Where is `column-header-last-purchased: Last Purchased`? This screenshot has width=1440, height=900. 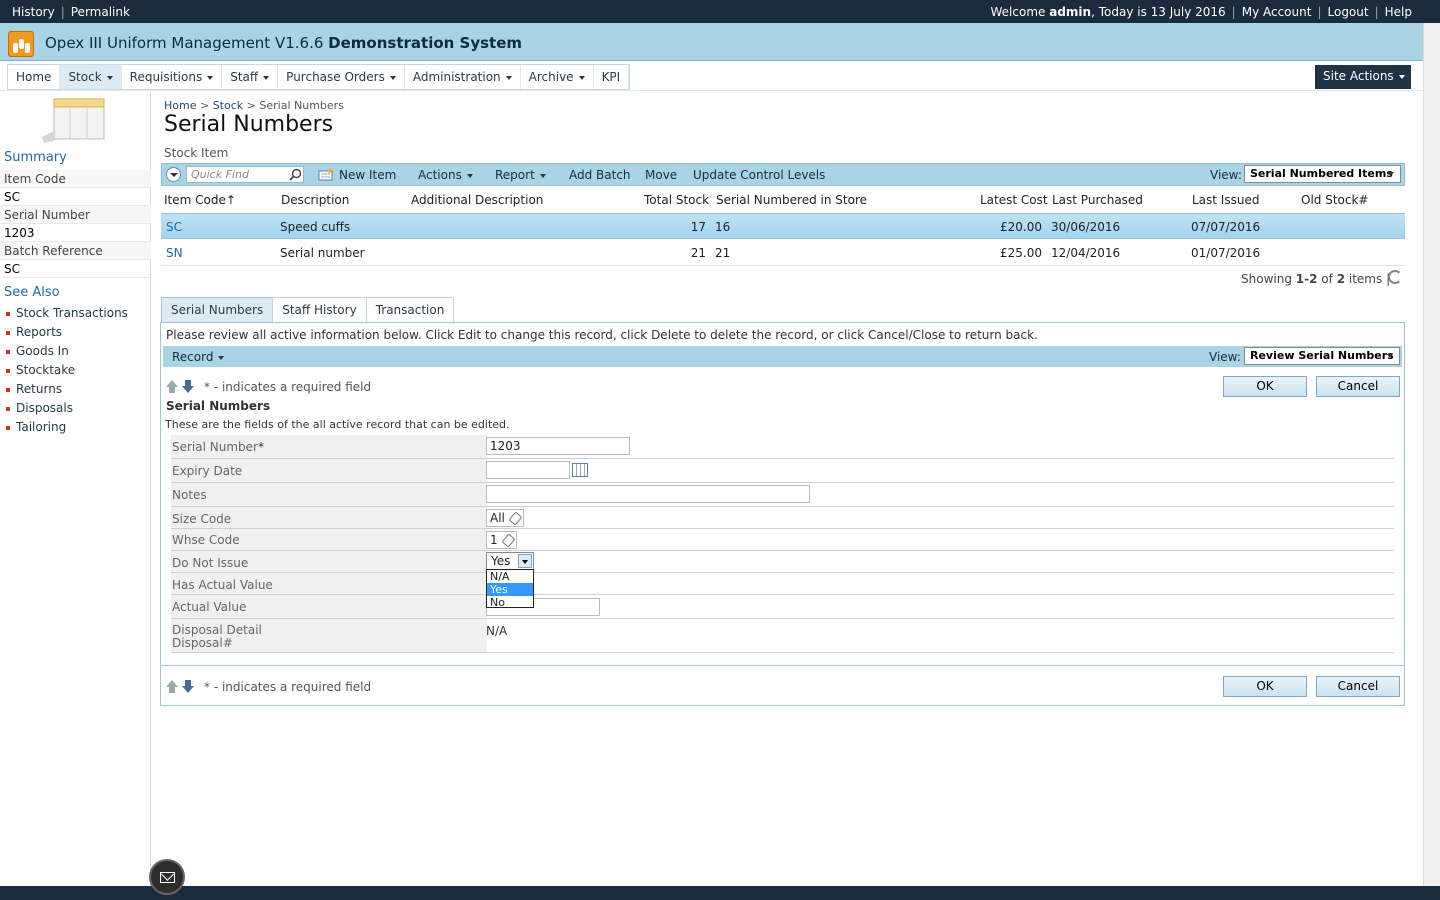
column-header-last-purchased: Last Purchased is located at coordinates (1097, 200).